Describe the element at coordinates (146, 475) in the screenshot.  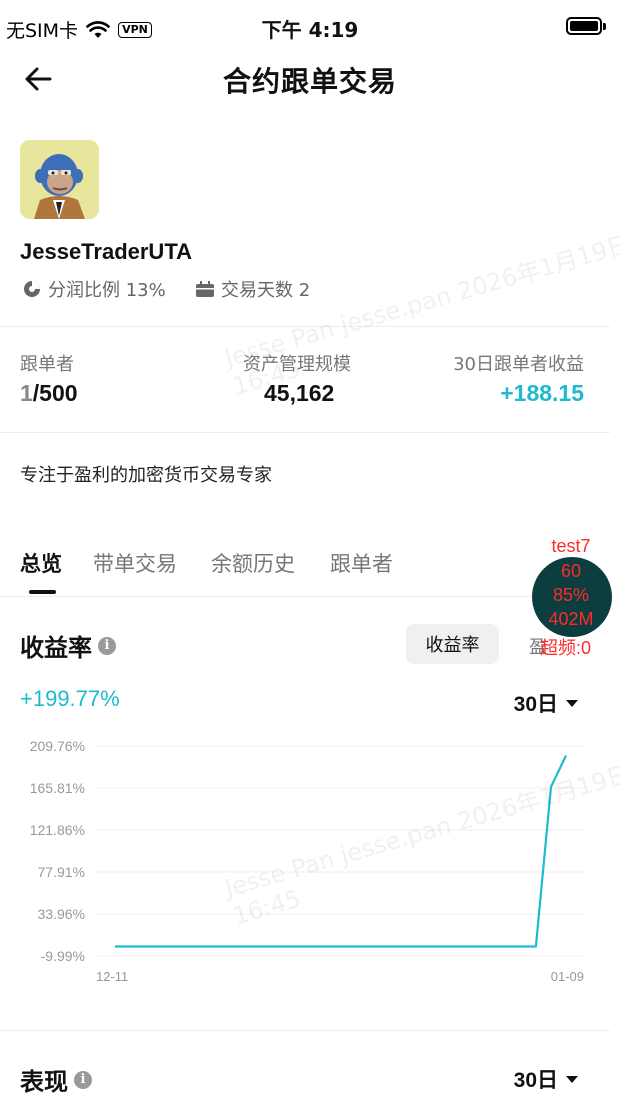
I see `trader-description: 专注于盈利的加密货币交易专家` at that location.